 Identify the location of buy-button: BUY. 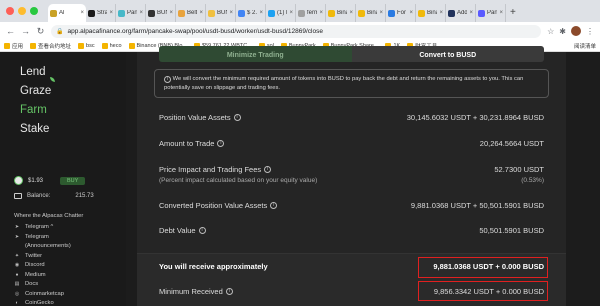
(73, 180).